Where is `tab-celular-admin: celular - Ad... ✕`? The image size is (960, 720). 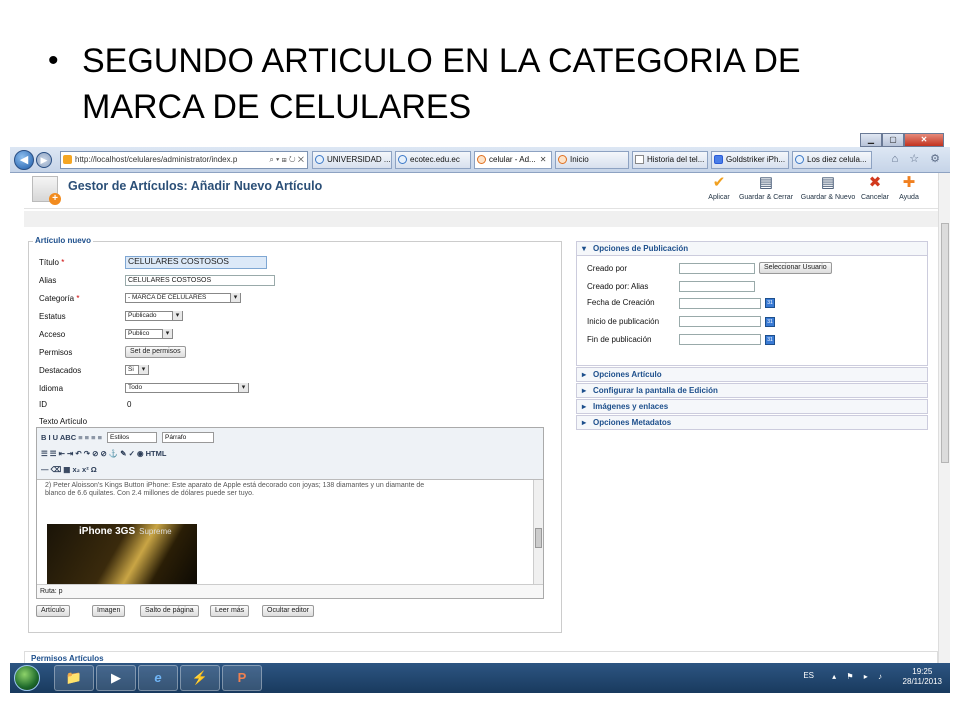
tab-celular-admin: celular - Ad... ✕ is located at coordinates (513, 160).